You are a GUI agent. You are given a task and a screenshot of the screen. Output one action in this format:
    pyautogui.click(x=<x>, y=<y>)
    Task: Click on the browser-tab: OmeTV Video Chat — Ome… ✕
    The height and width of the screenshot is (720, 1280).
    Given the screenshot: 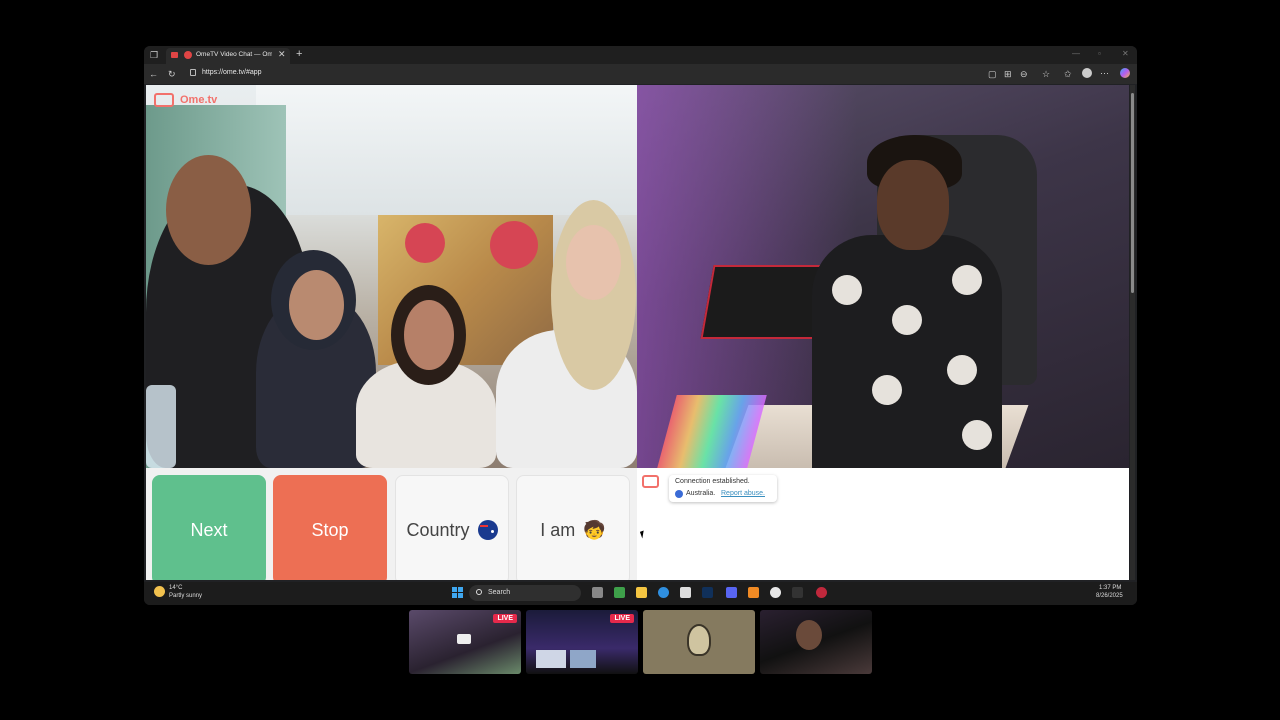 What is the action you would take?
    pyautogui.click(x=228, y=56)
    